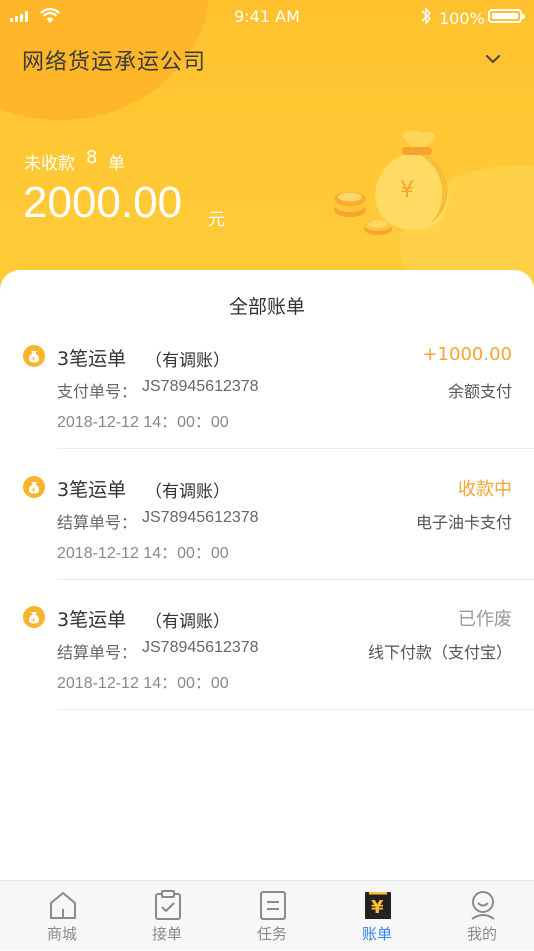 This screenshot has width=534, height=951. I want to click on tab-label: 商城, so click(61, 934).